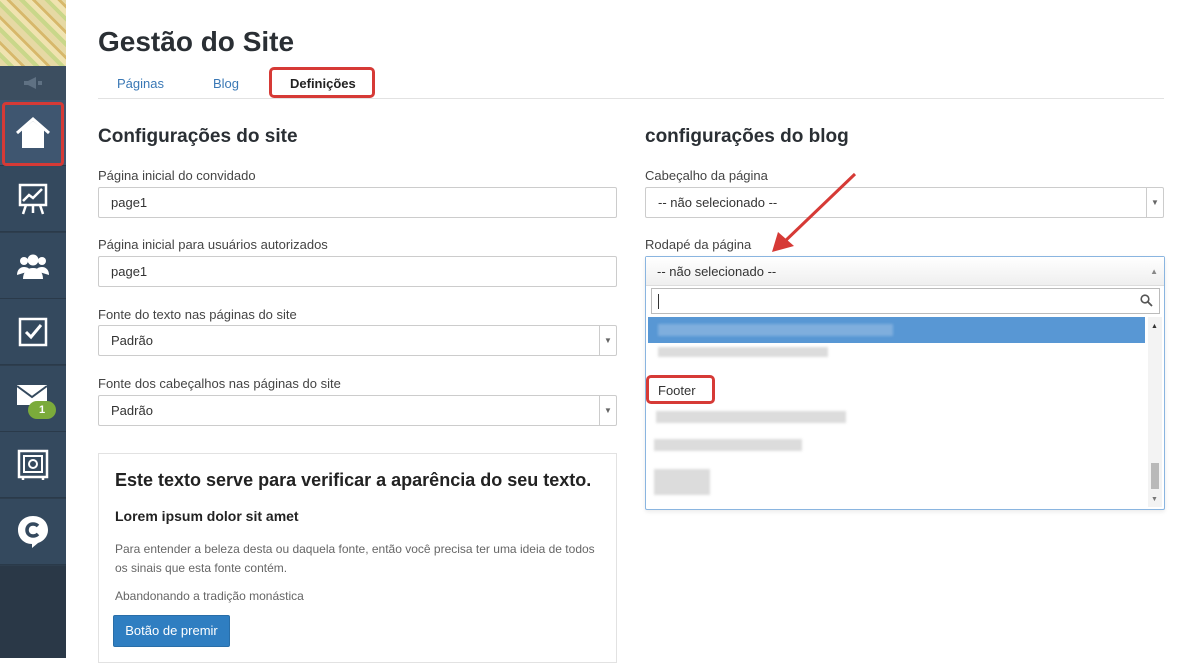  I want to click on heading-font-label: Fonte dos cabeçalhos nas páginas do site, so click(219, 383).